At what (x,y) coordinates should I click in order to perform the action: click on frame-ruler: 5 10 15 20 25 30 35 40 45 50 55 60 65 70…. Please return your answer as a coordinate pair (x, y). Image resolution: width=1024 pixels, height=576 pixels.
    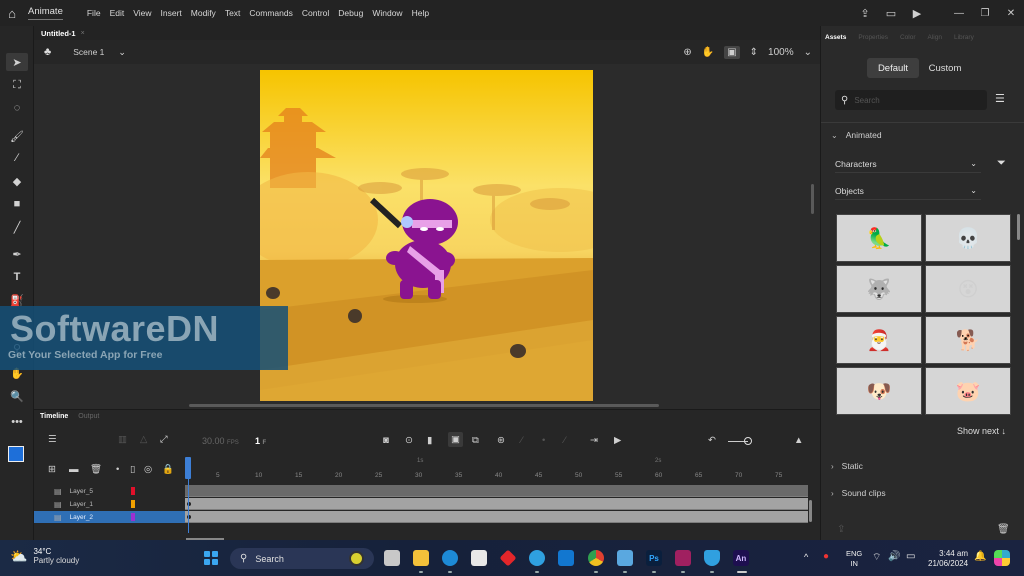
    Looking at the image, I should click on (497, 478).